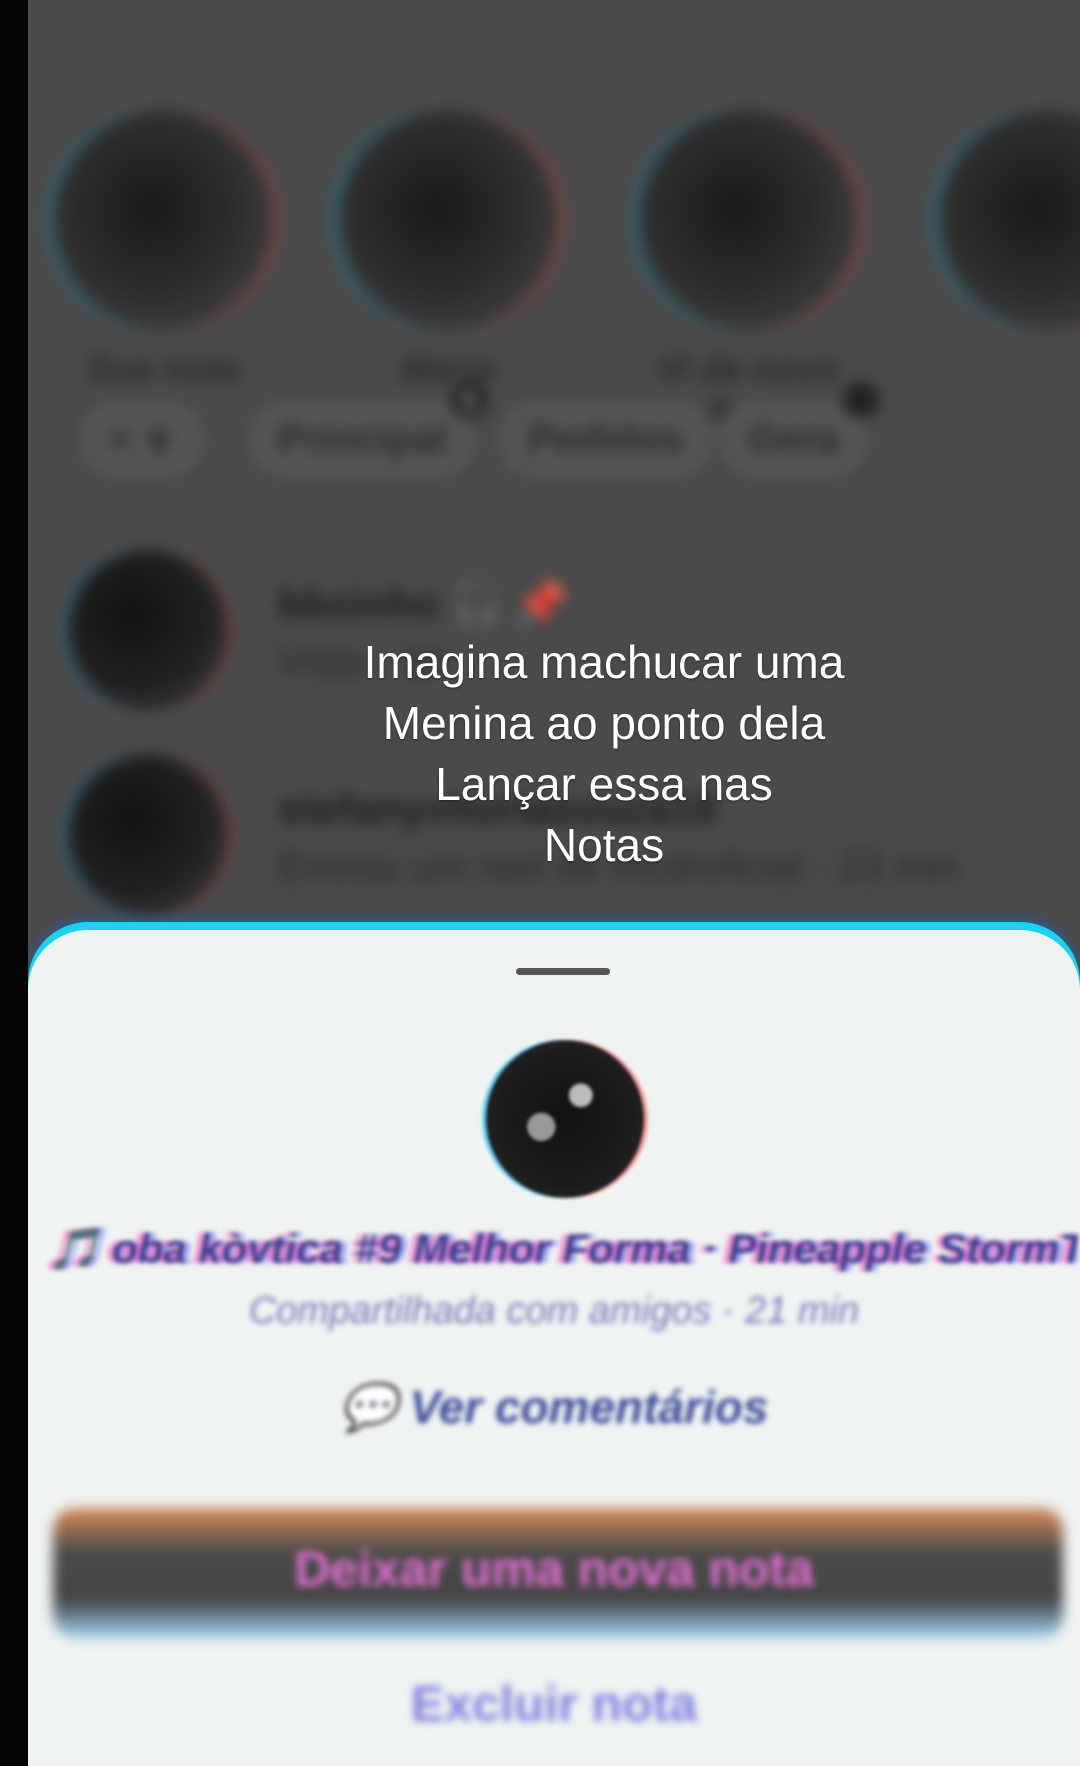 The image size is (1080, 1766). I want to click on story-item: Vi de novo hoje, so click(748, 271).